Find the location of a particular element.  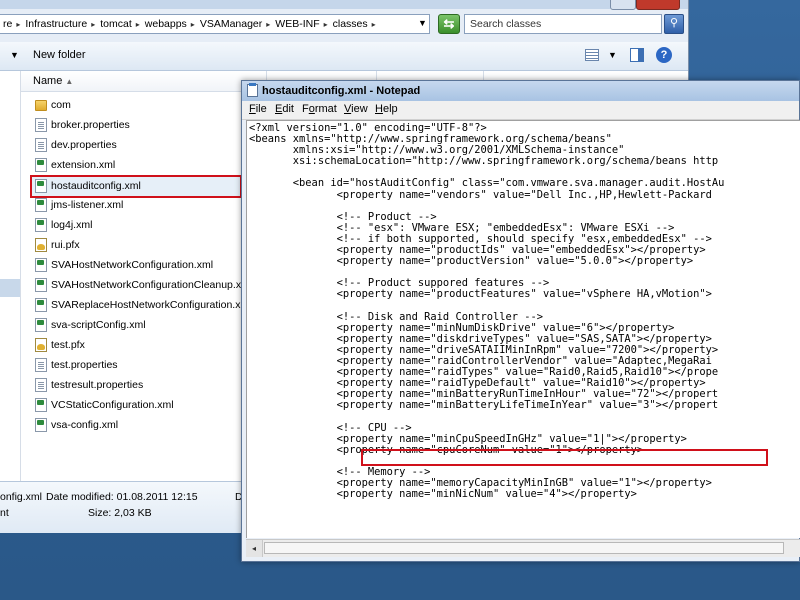

view-options-dropdown-icon: ▼ is located at coordinates (612, 55).